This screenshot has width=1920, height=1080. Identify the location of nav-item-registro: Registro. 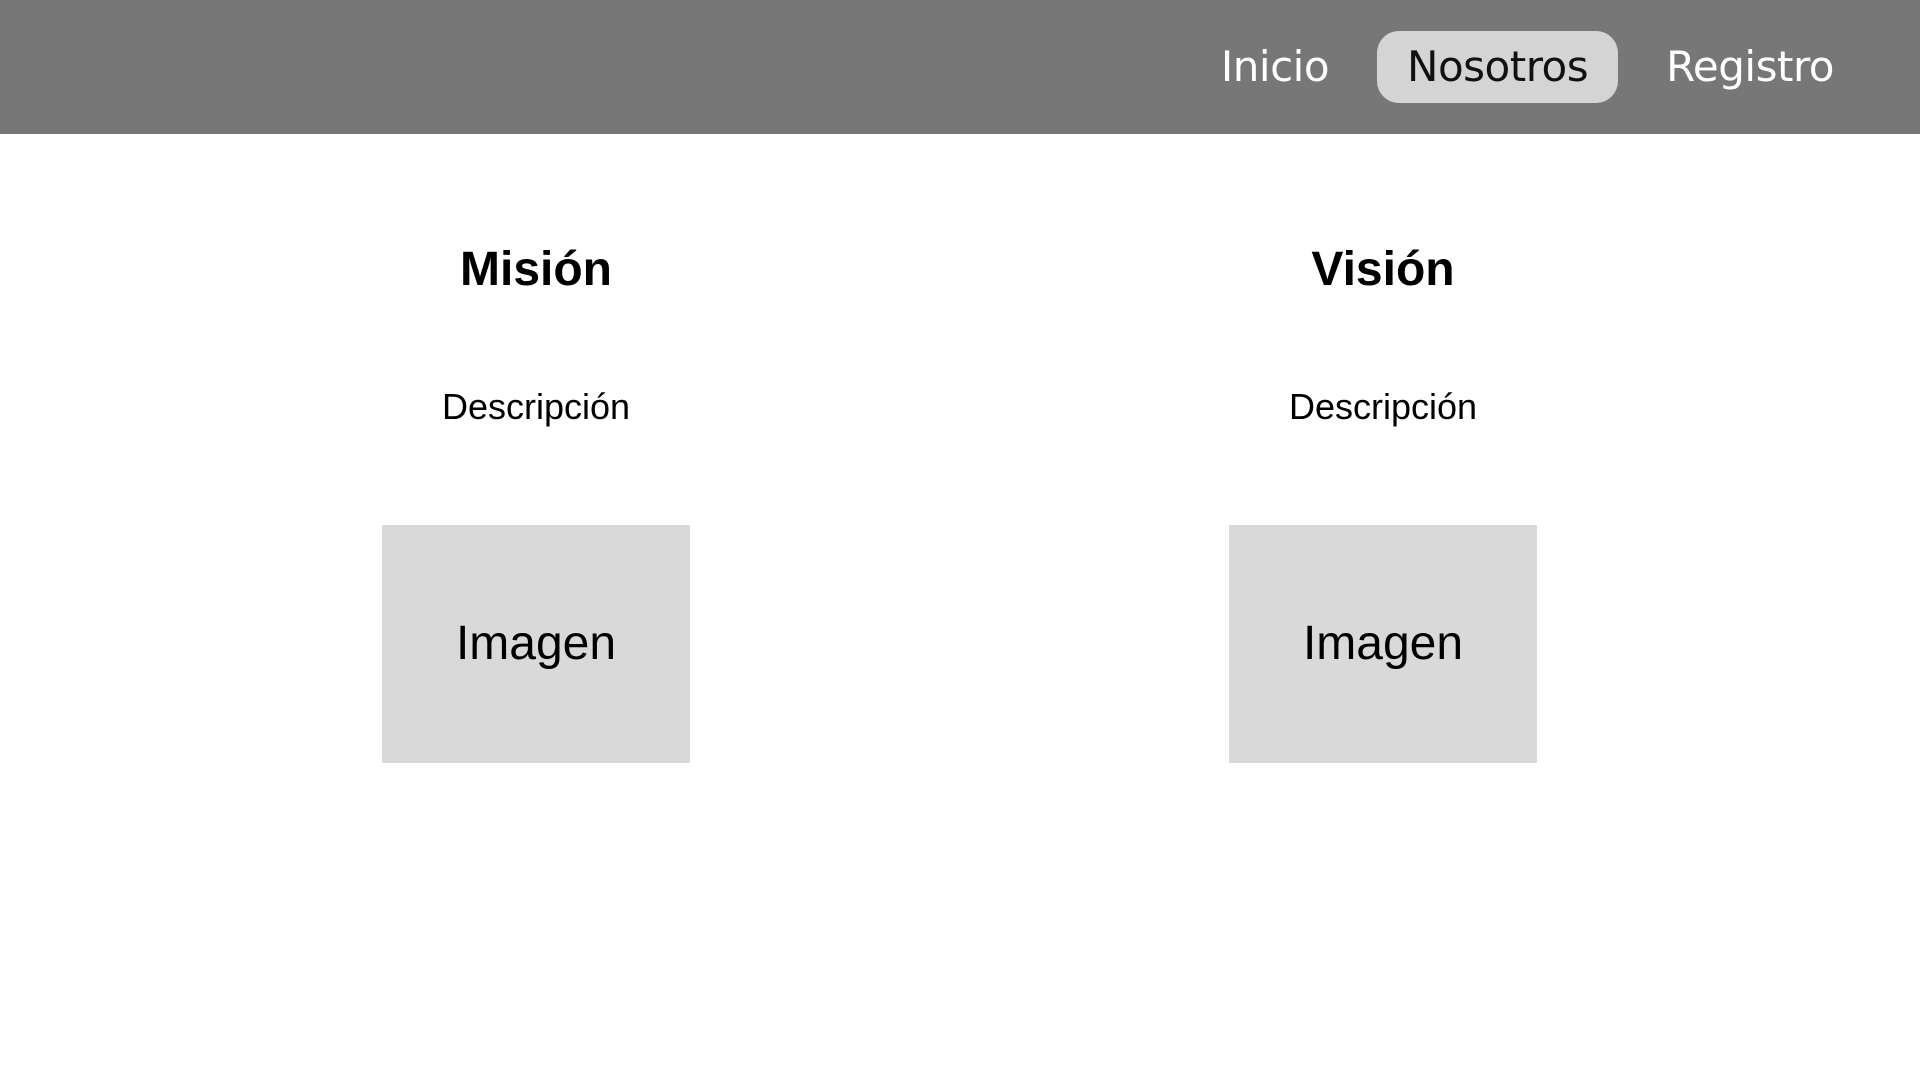
(1750, 67).